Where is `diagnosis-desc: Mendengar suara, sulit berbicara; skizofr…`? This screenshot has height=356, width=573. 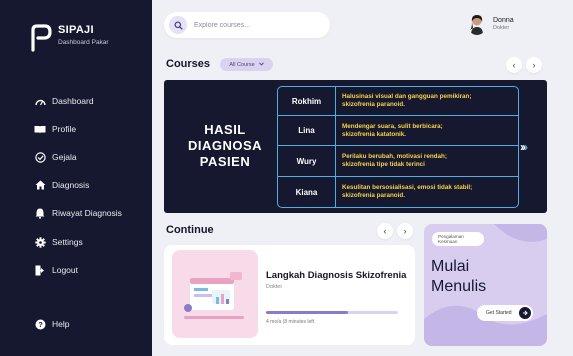
diagnosis-desc: Mendengar suara, sulit berbicara; skizofr… is located at coordinates (392, 130).